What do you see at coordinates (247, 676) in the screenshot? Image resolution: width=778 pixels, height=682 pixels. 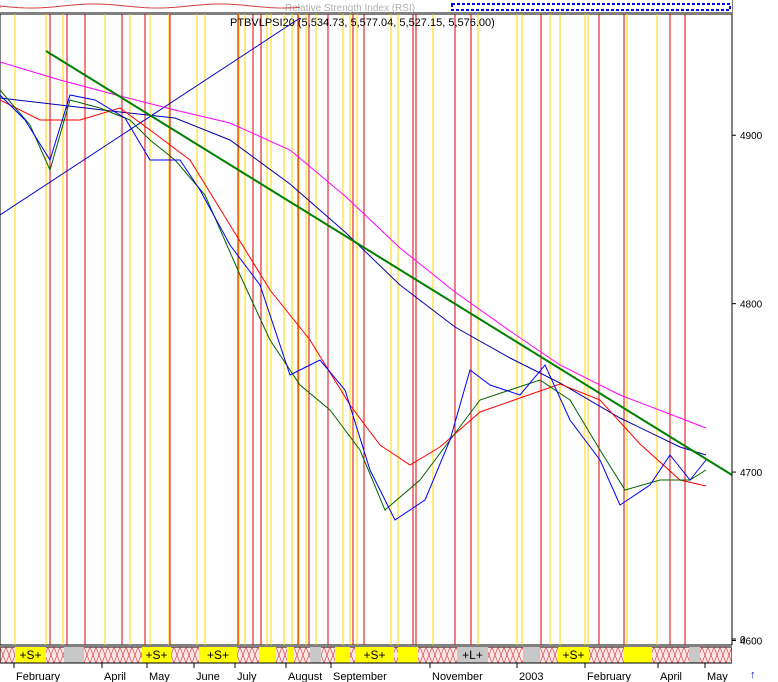 I see `x-tick-label: July` at bounding box center [247, 676].